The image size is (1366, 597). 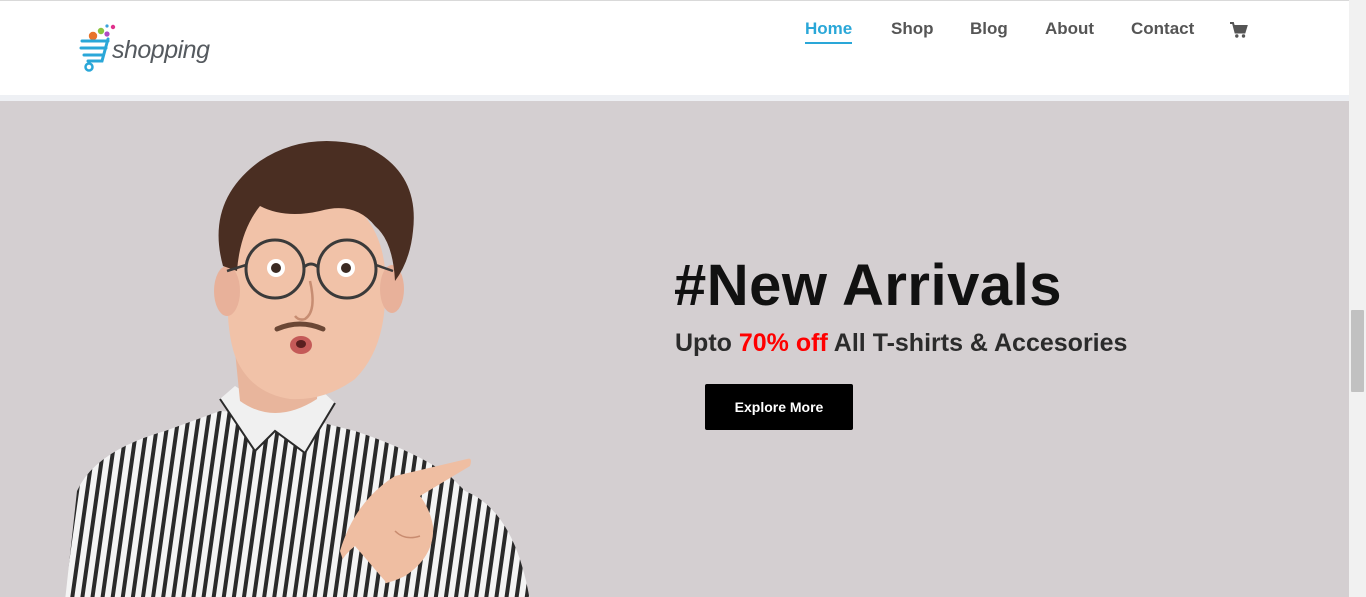 I want to click on nav-about: About, so click(x=1069, y=31).